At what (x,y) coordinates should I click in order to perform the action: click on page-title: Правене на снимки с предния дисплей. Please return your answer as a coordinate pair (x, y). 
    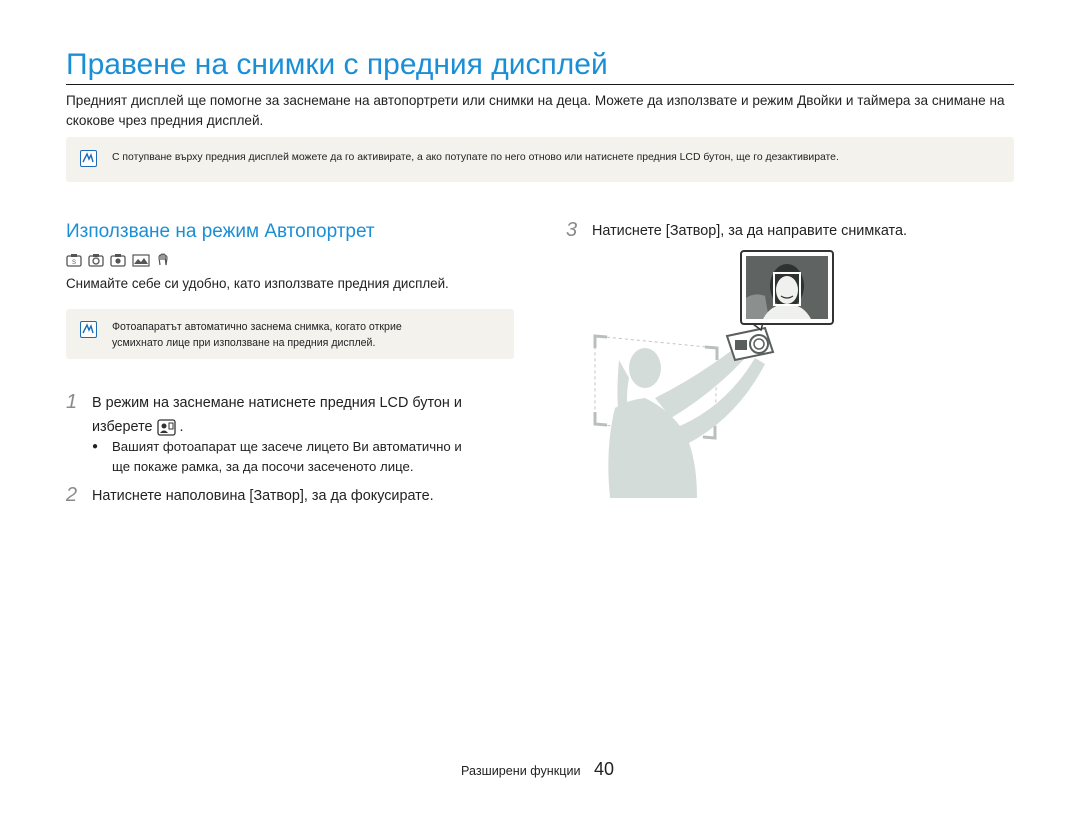
    Looking at the image, I should click on (337, 64).